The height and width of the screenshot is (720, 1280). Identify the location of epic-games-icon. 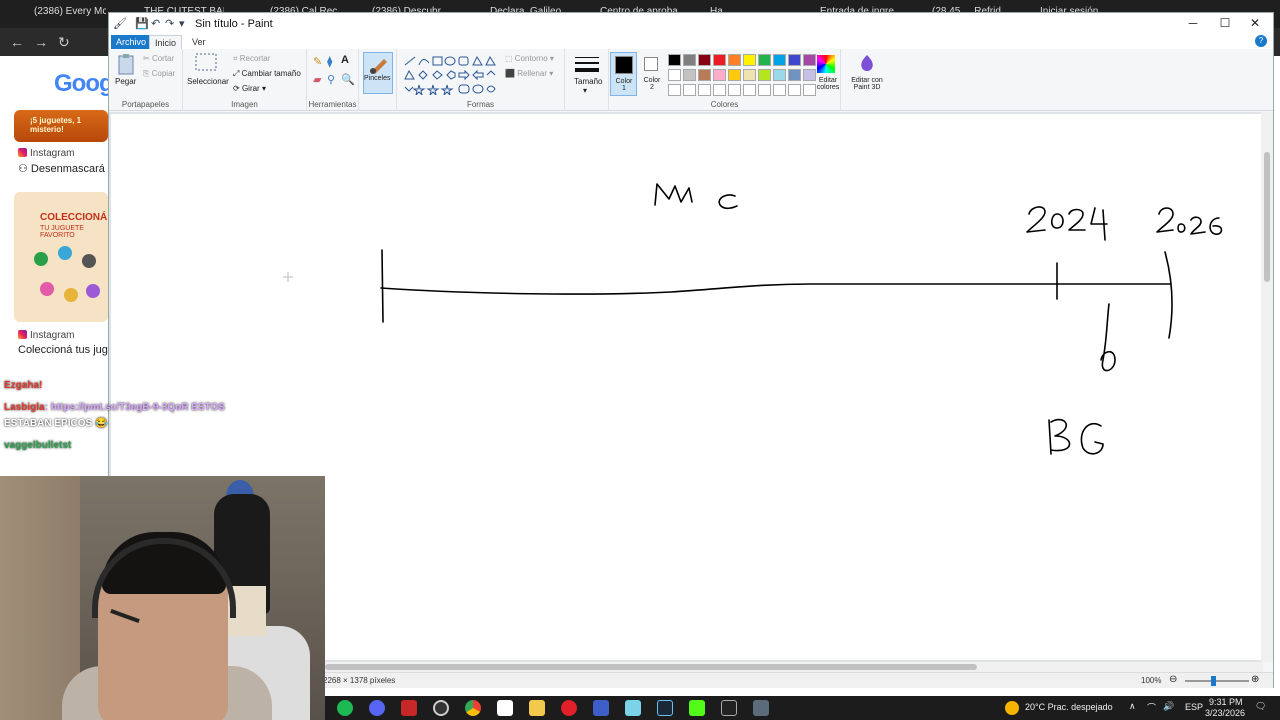
(729, 708).